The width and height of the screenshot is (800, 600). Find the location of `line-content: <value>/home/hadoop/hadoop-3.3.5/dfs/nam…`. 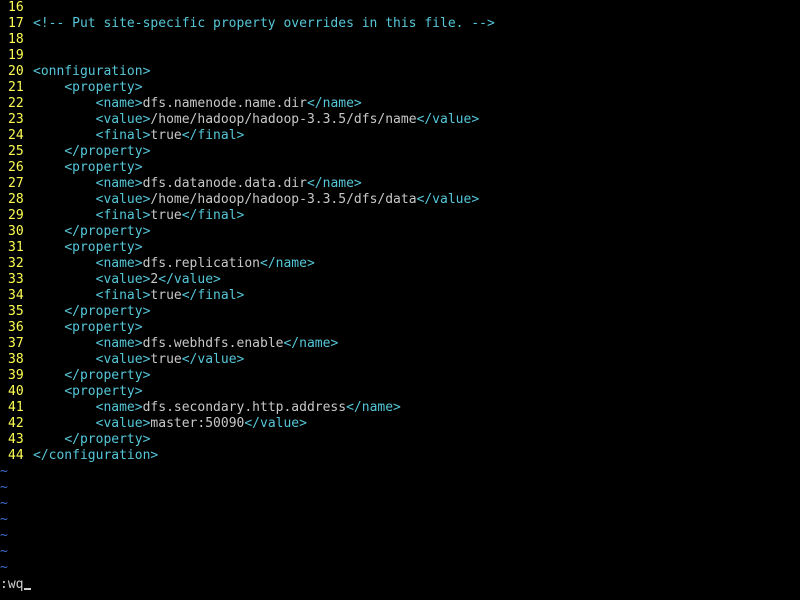

line-content: <value>/home/hadoop/hadoop-3.3.5/dfs/nam… is located at coordinates (256, 120).